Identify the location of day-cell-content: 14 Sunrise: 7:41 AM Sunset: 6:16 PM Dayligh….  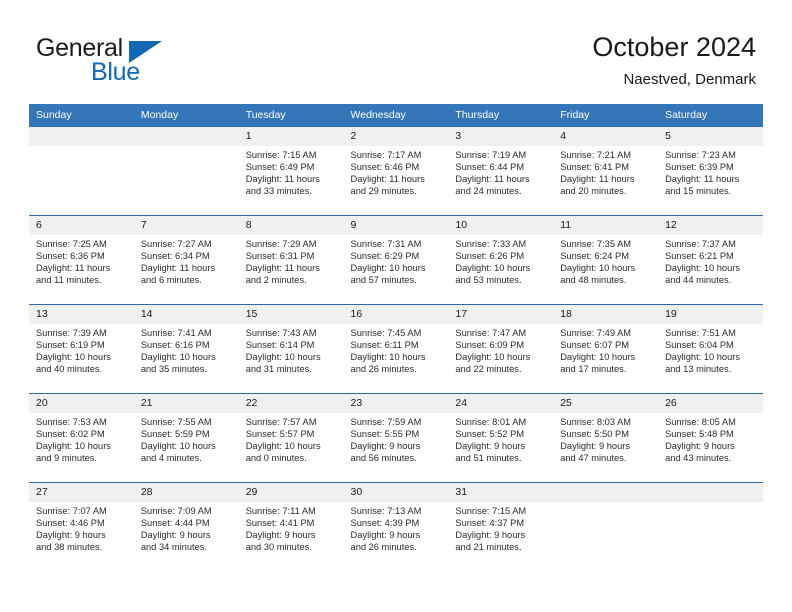
(186, 349).